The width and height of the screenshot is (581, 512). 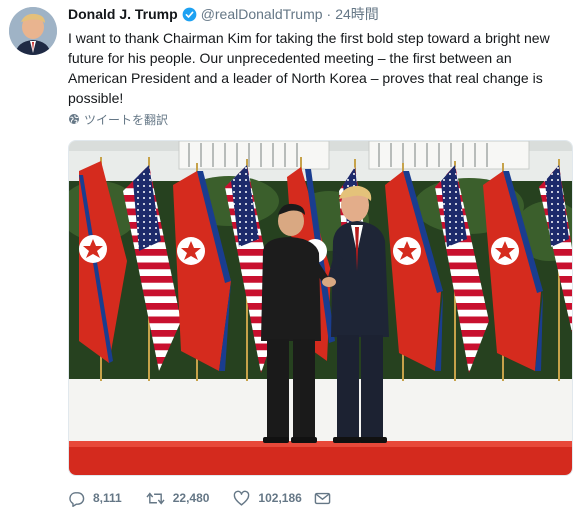 What do you see at coordinates (191, 498) in the screenshot?
I see `retweet-count: 22,480` at bounding box center [191, 498].